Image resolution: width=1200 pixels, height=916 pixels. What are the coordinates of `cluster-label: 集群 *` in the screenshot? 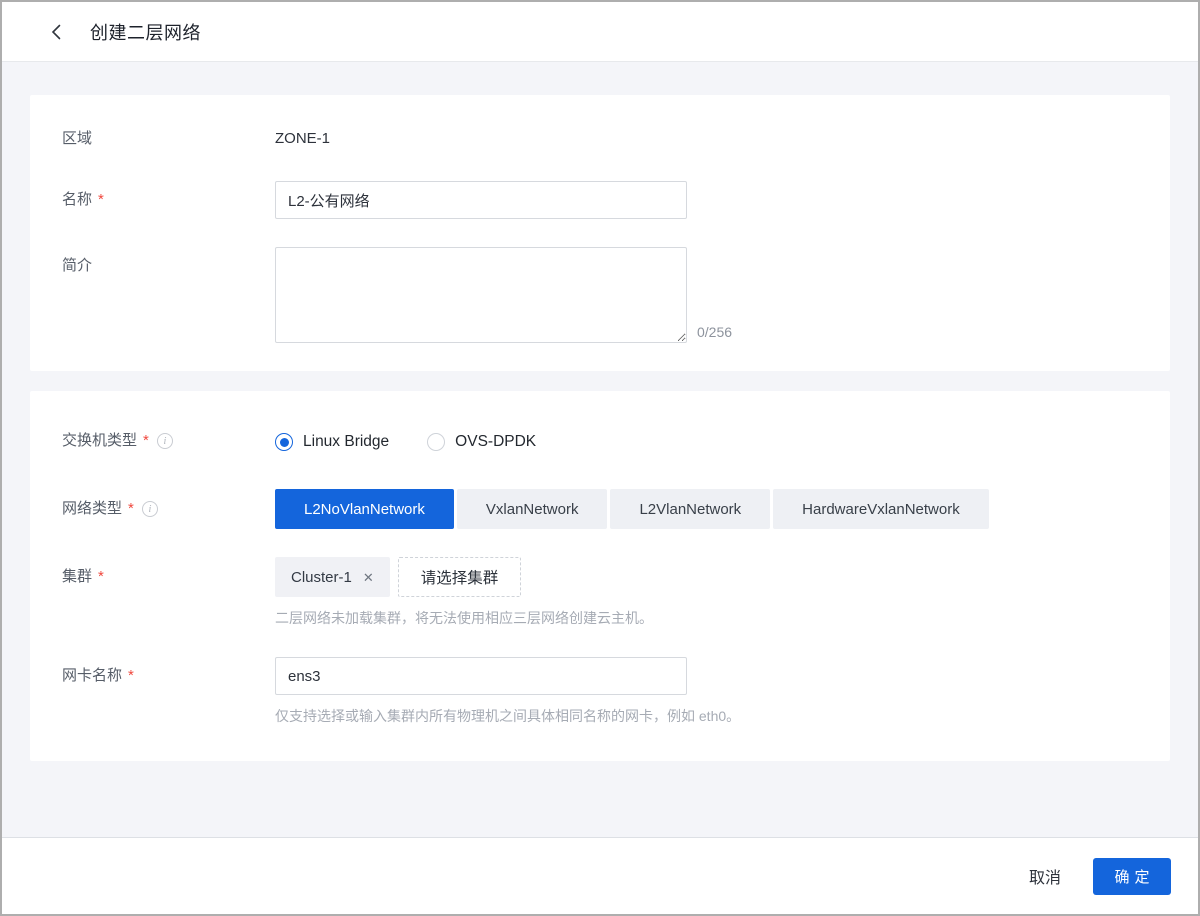 It's located at (83, 576).